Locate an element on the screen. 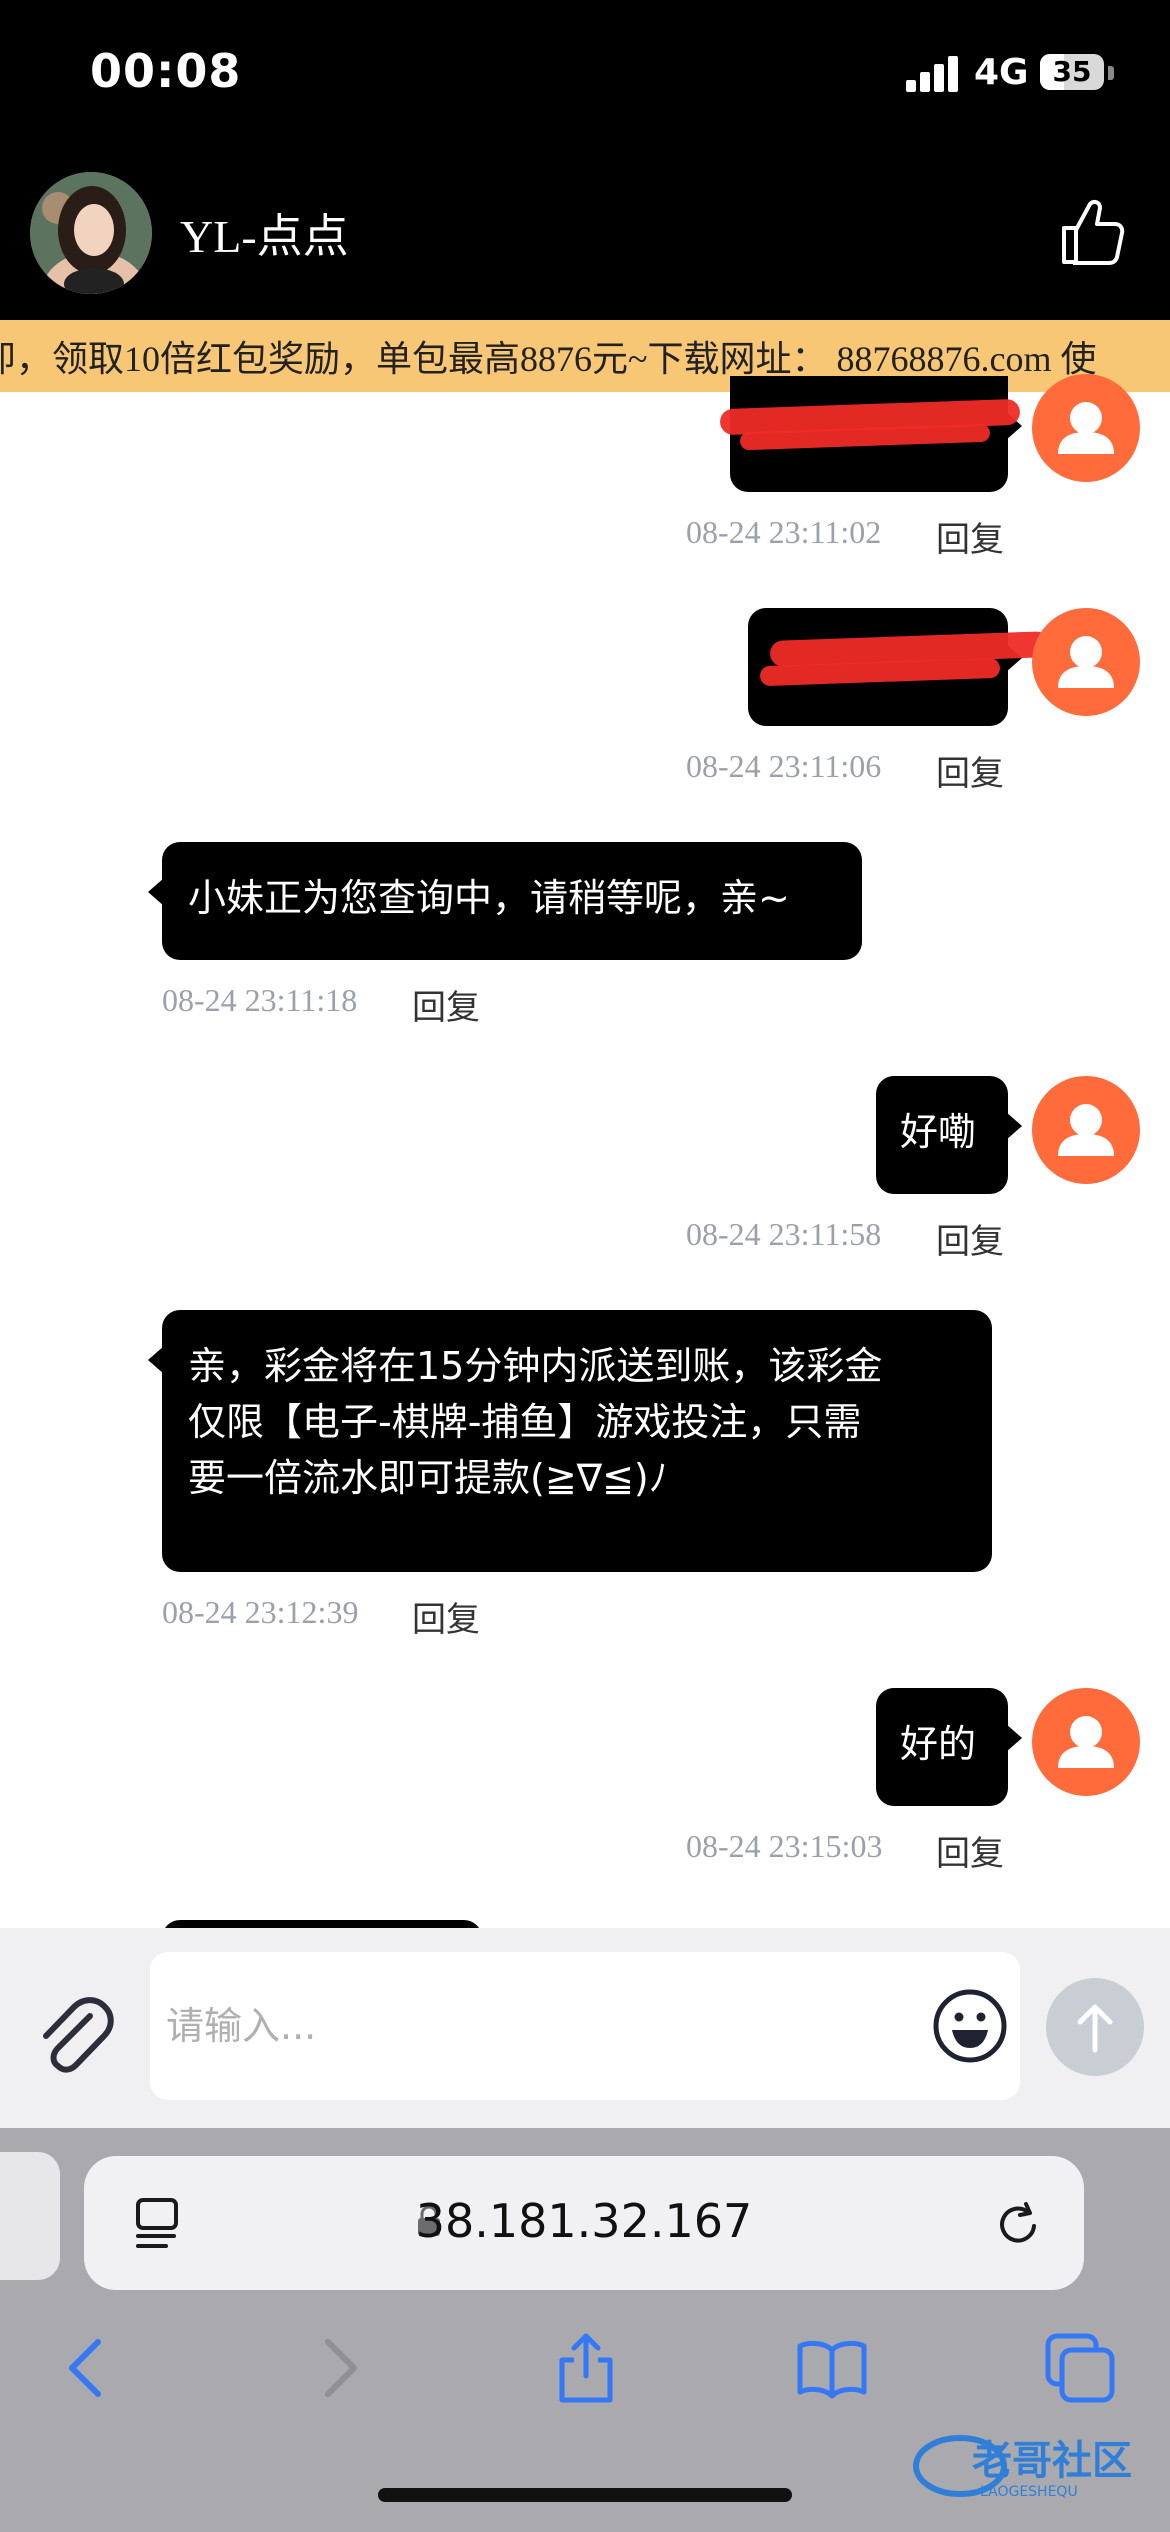  message-timestamp: 08-24 23:15:03 is located at coordinates (784, 1846).